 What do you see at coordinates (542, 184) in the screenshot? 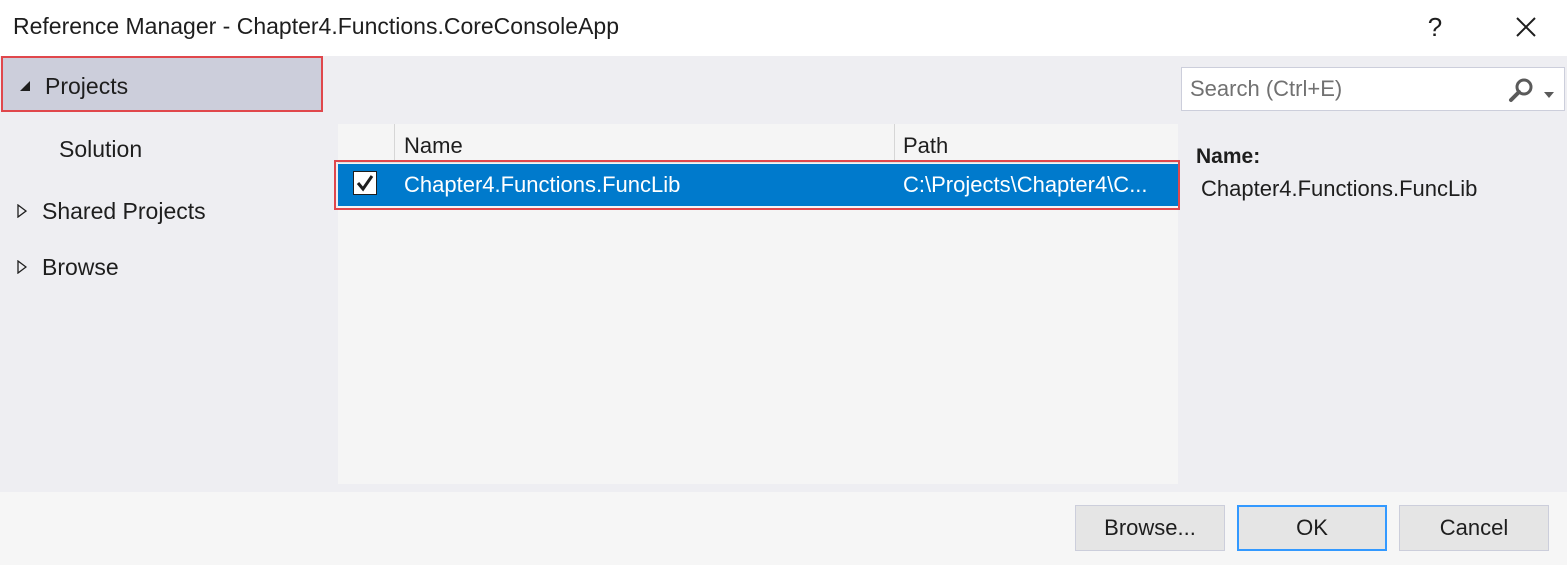
I see `row-name: Chapter4.Functions.FuncLib` at bounding box center [542, 184].